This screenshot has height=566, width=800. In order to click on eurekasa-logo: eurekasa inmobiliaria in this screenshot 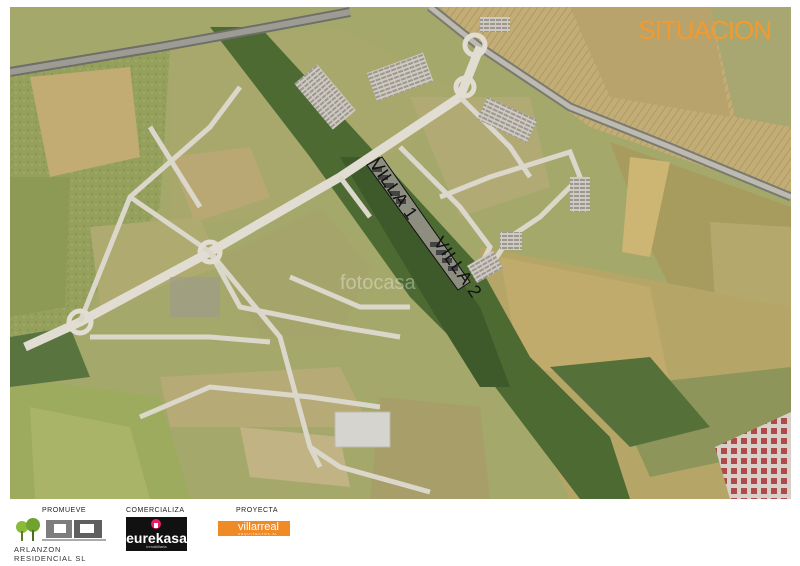, I will do `click(156, 534)`.